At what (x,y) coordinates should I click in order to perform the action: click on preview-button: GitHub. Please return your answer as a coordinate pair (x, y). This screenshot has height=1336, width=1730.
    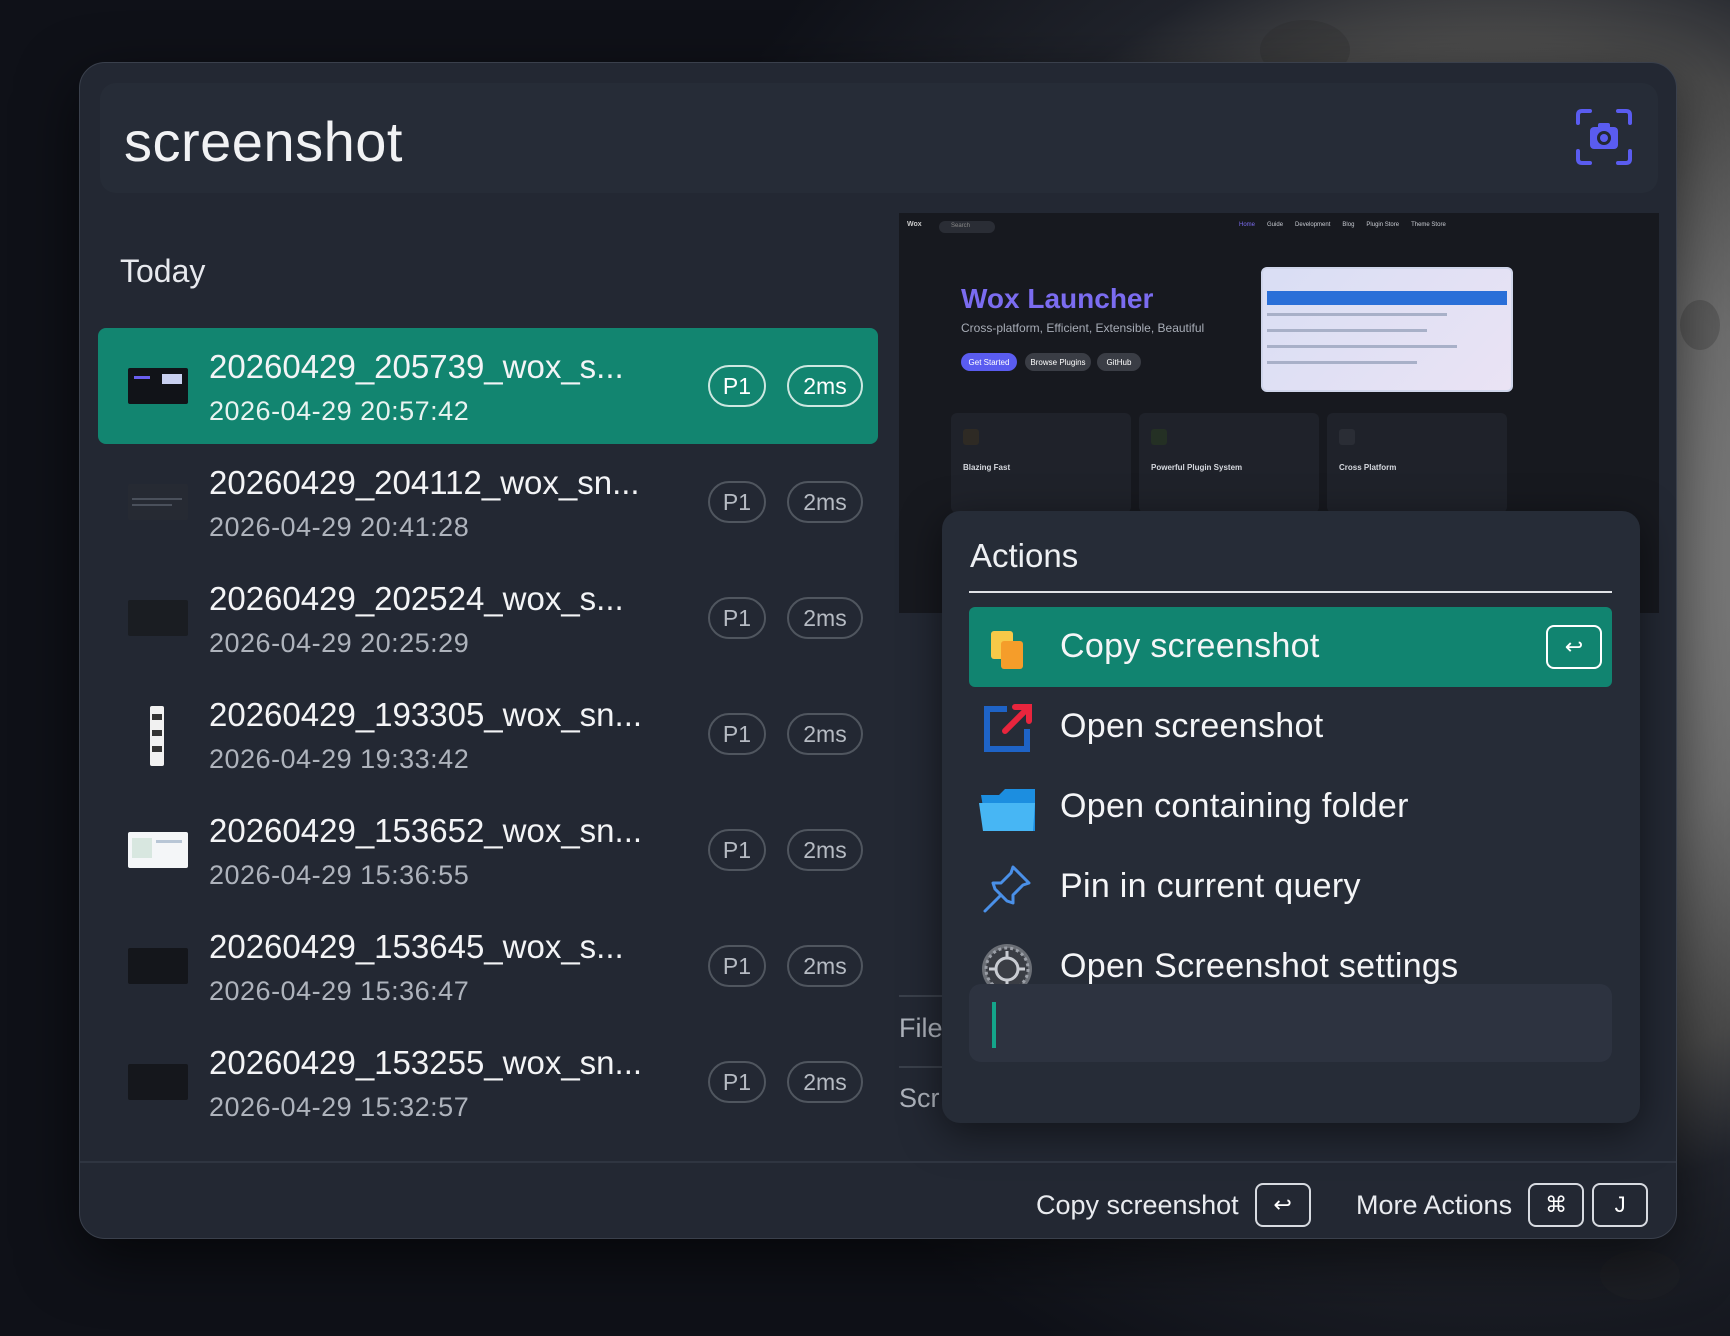
    Looking at the image, I should click on (1119, 362).